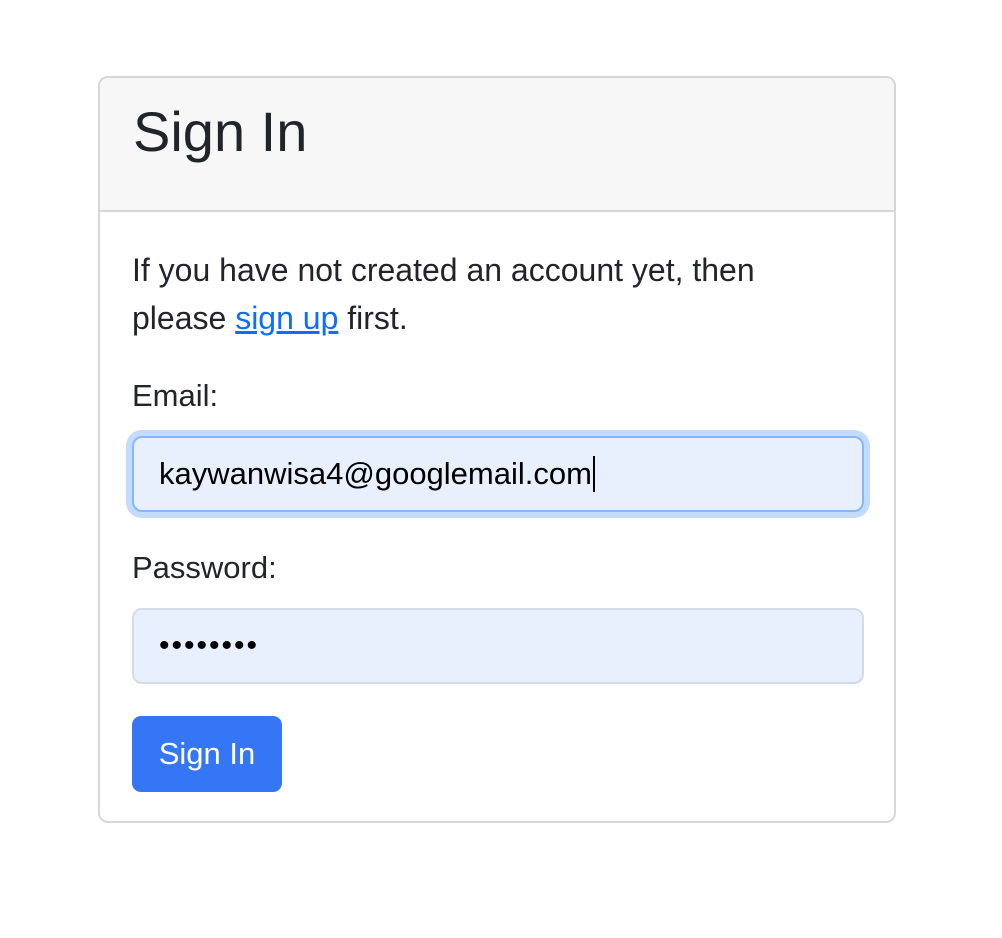 The width and height of the screenshot is (1002, 938). What do you see at coordinates (204, 567) in the screenshot?
I see `password-label: Password:` at bounding box center [204, 567].